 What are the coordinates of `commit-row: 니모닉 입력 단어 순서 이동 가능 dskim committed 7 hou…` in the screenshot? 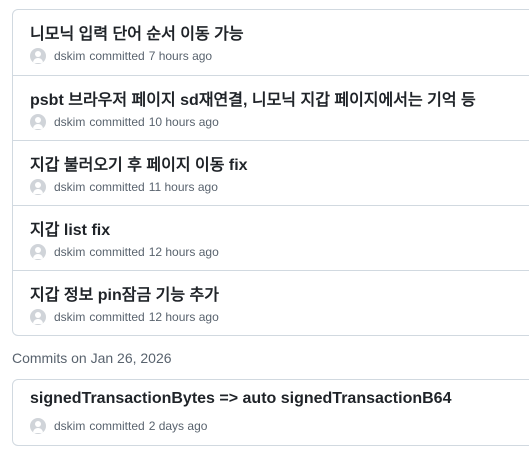 It's located at (271, 42).